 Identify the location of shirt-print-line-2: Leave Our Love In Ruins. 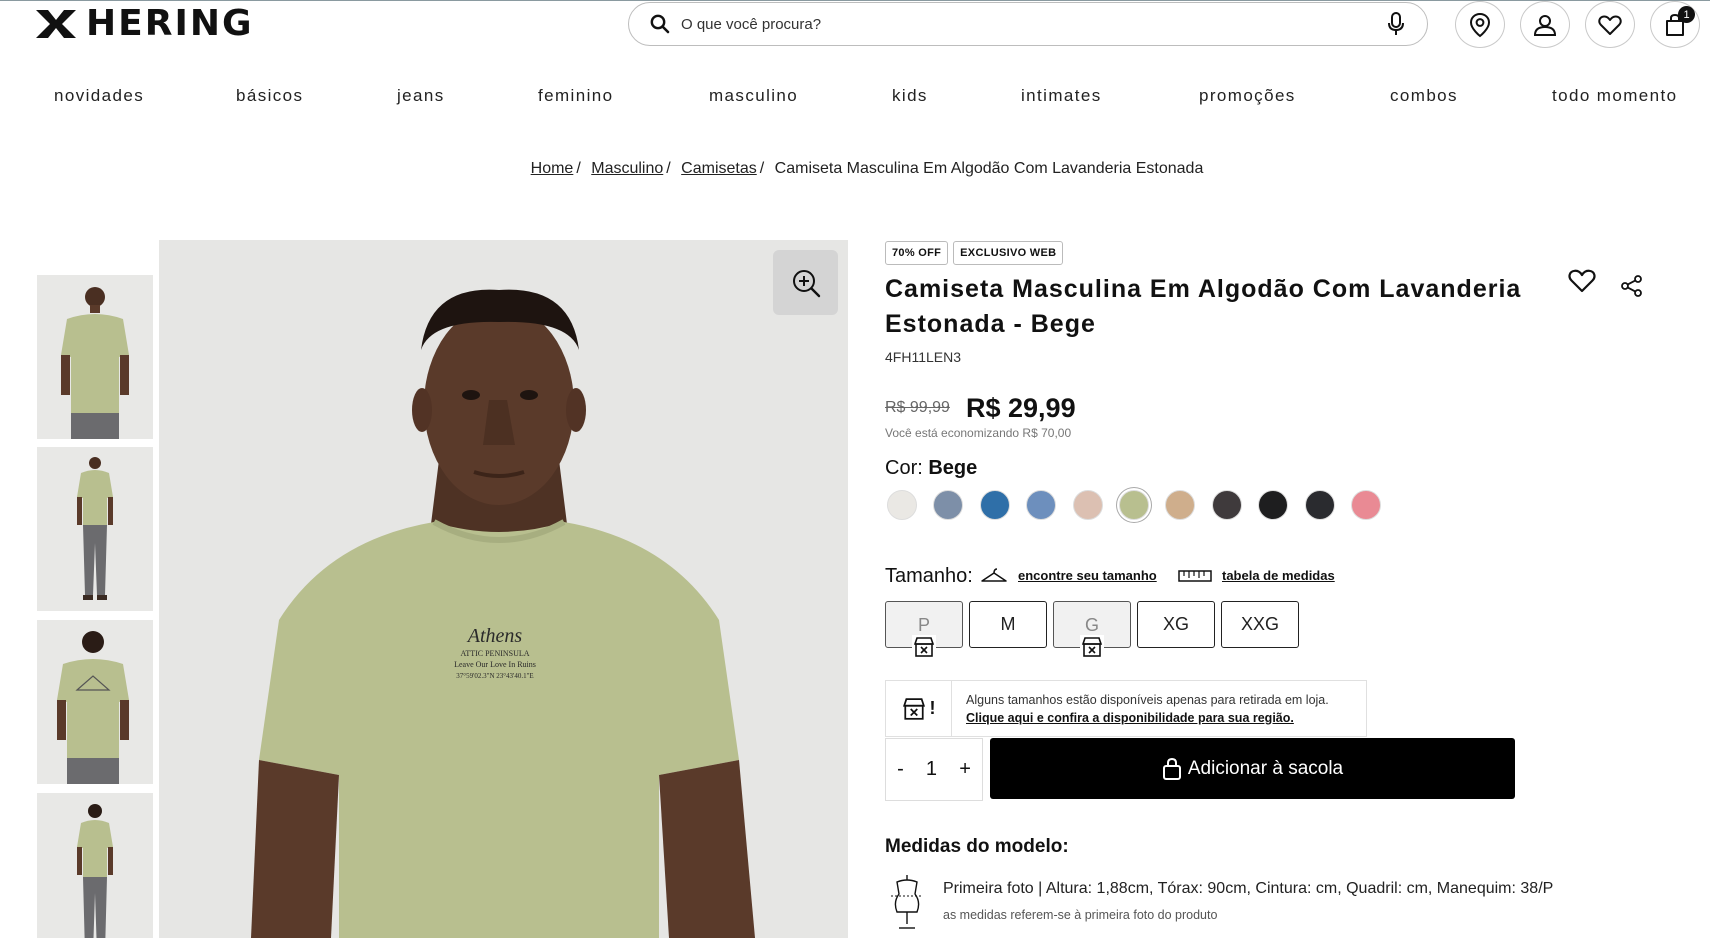
(495, 664).